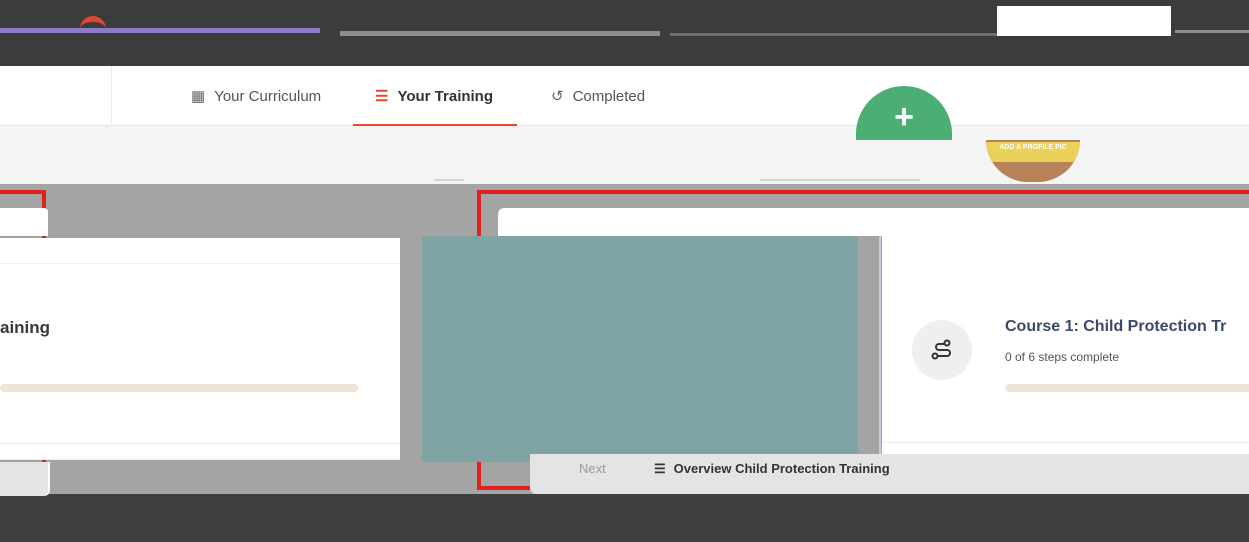 This screenshot has height=542, width=1249. I want to click on profile-label: ADD A PROFILE PIC, so click(1033, 147).